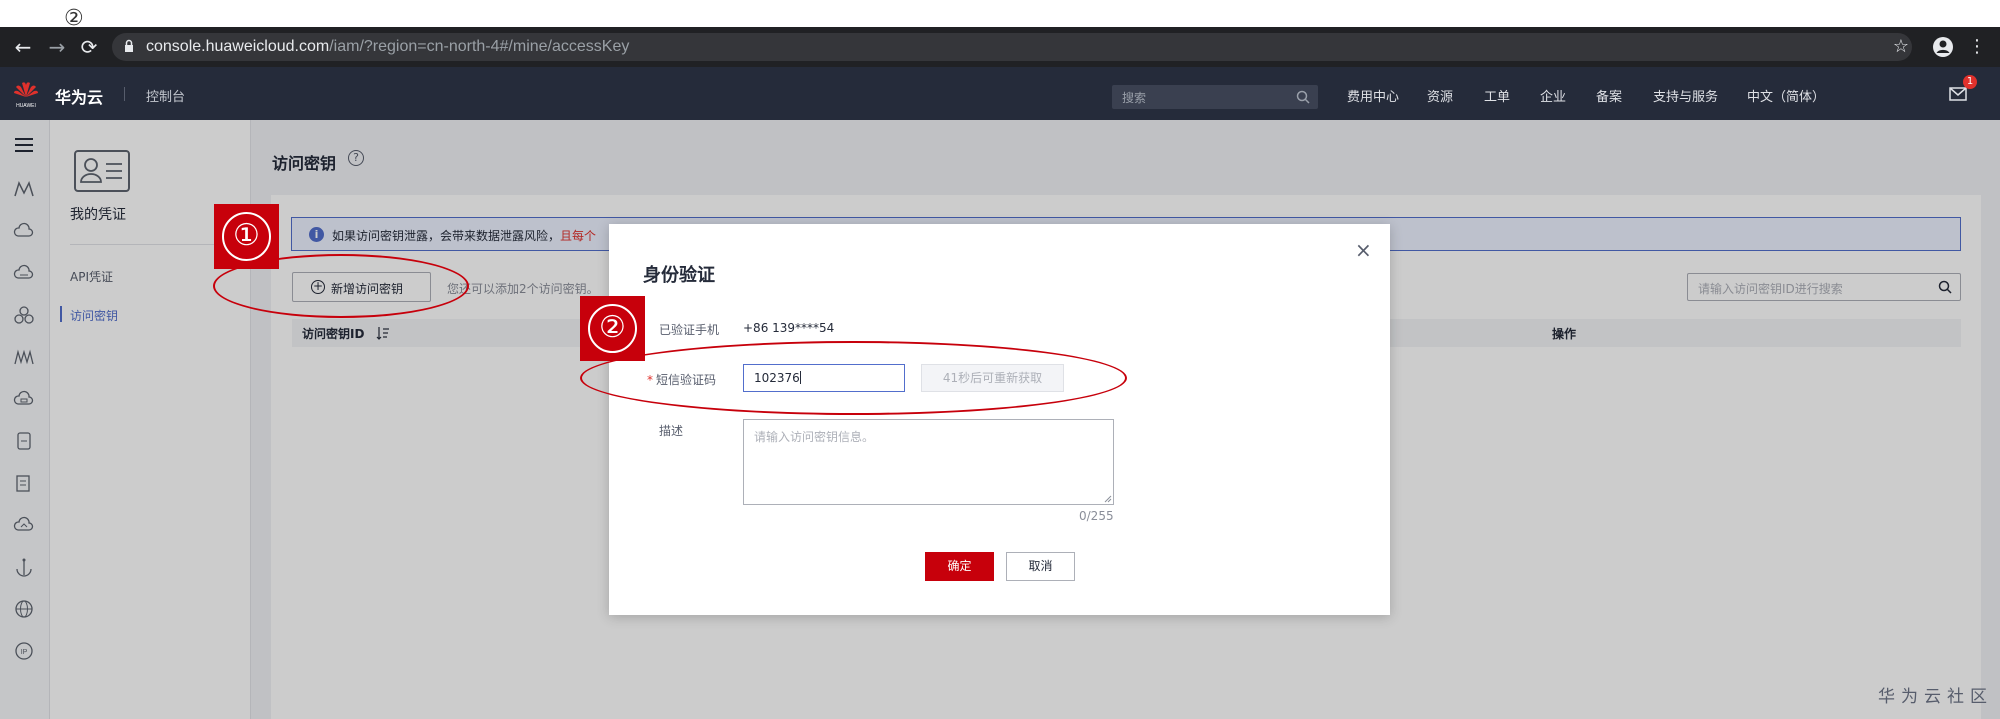  I want to click on nav-resources: 资源, so click(1440, 95).